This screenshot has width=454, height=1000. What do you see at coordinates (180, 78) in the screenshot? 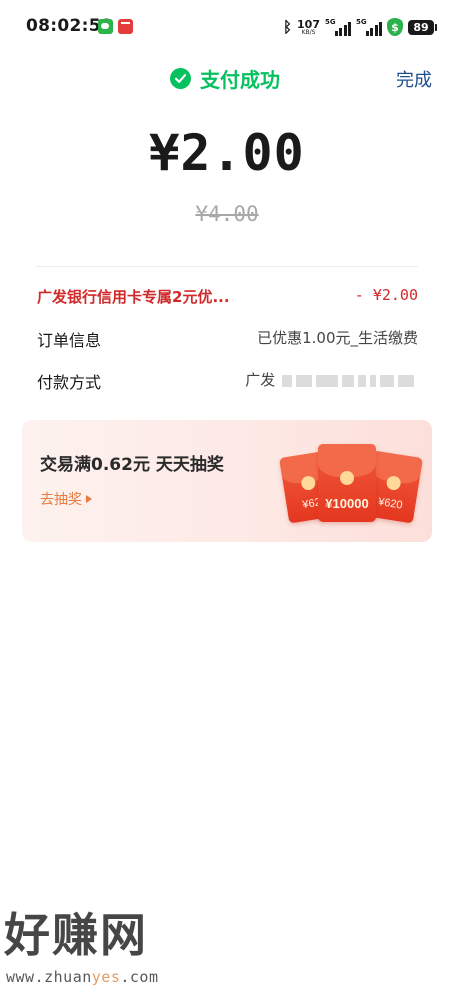
I see `check-circle-icon` at bounding box center [180, 78].